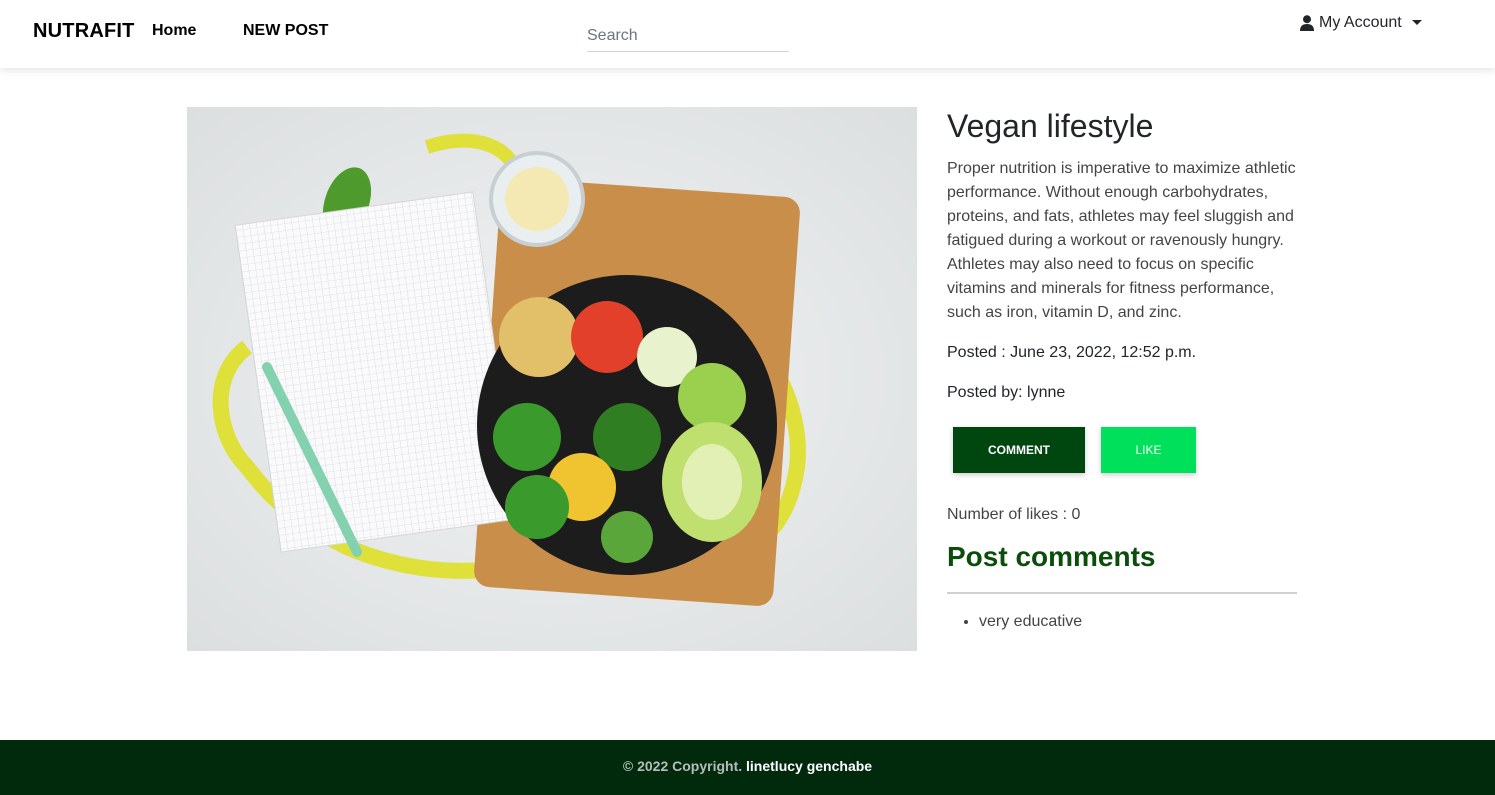 This screenshot has height=795, width=1495. Describe the element at coordinates (809, 766) in the screenshot. I see `footer-author-link: linetlucy genchabe` at that location.